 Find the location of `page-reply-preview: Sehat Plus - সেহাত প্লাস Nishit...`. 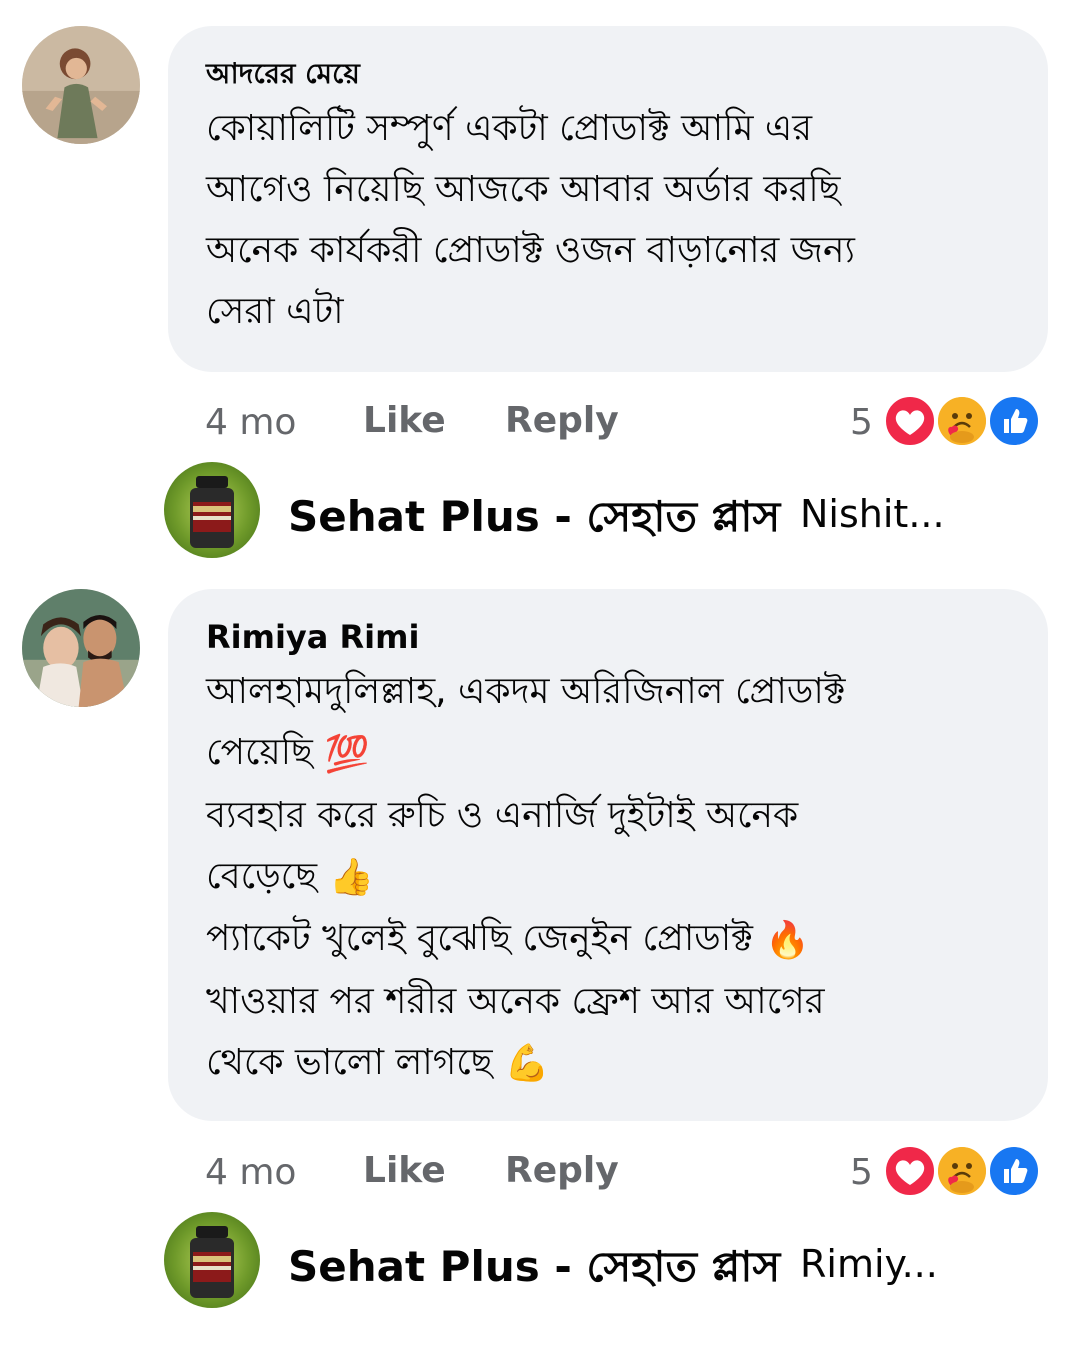

page-reply-preview: Sehat Plus - সেহাত প্লাস Nishit... is located at coordinates (614, 512).